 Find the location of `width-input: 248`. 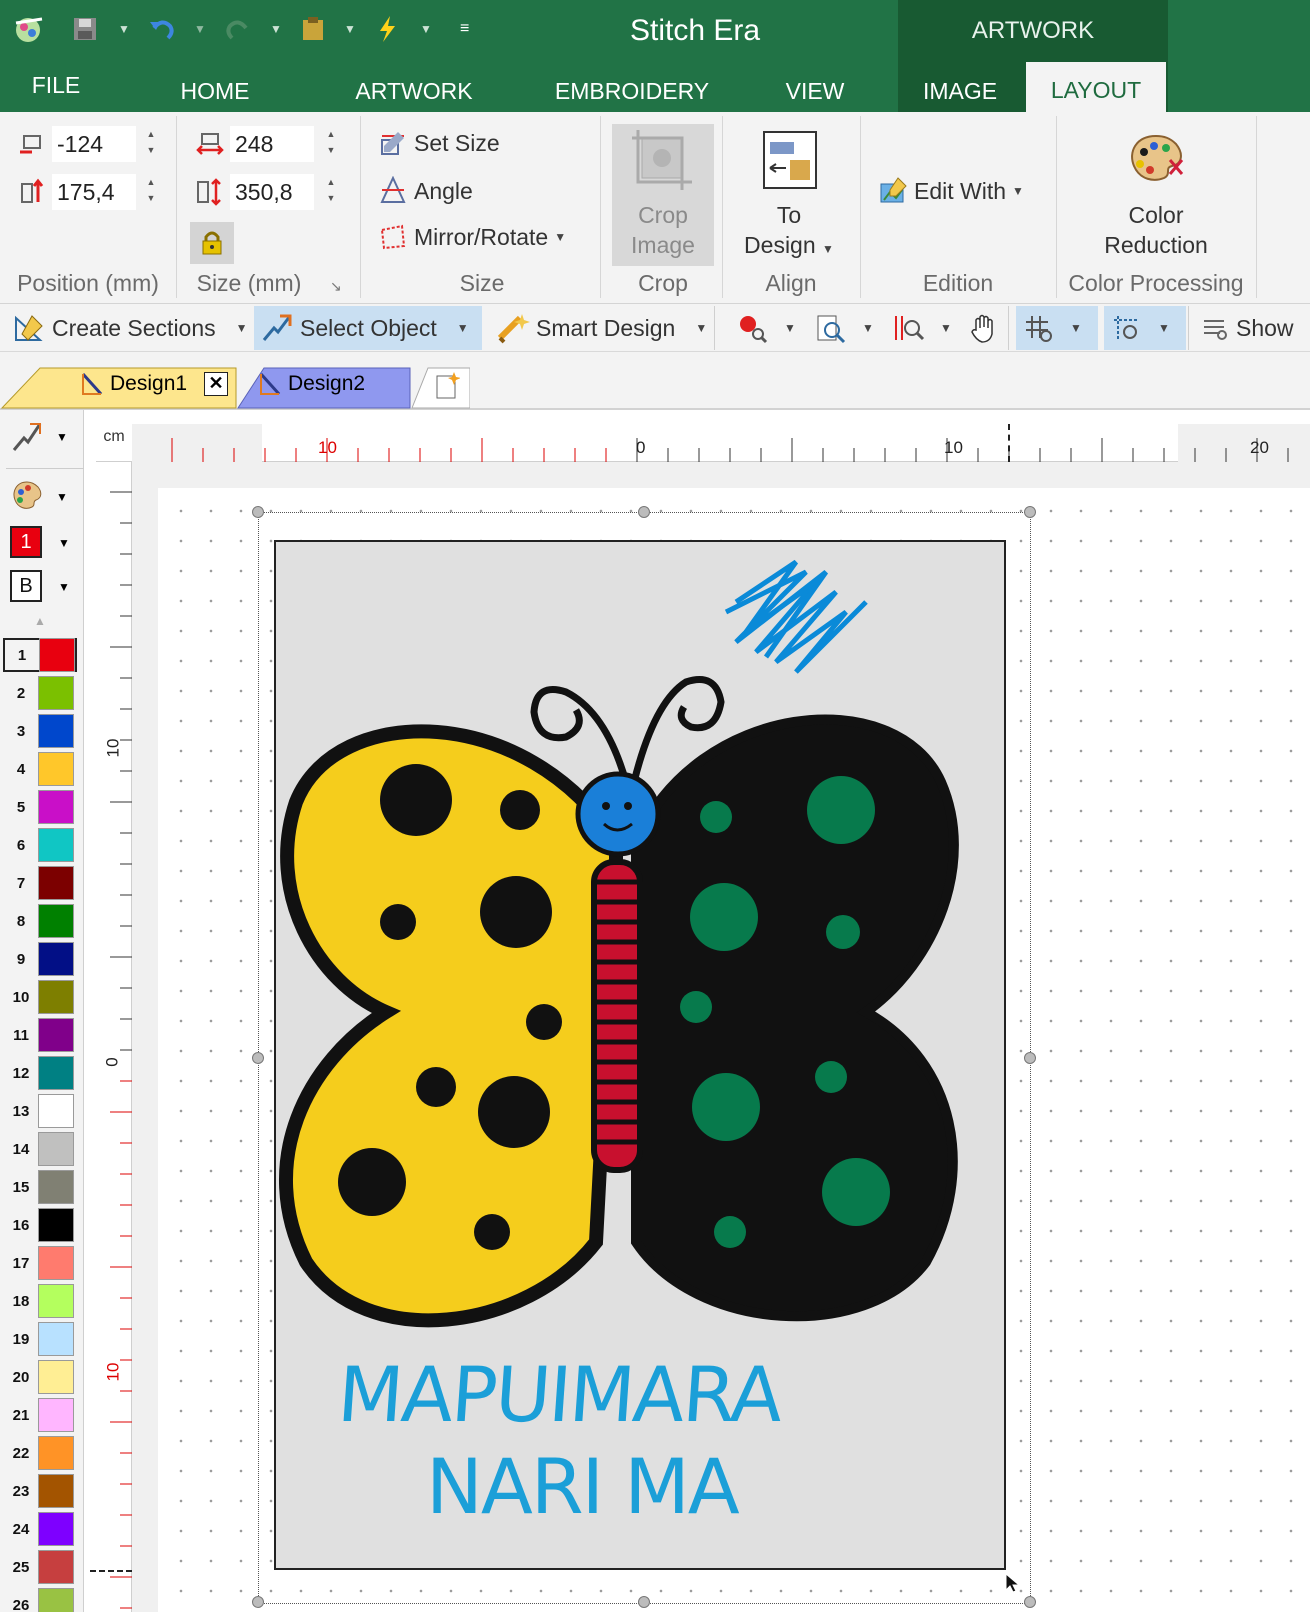

width-input: 248 is located at coordinates (272, 144).